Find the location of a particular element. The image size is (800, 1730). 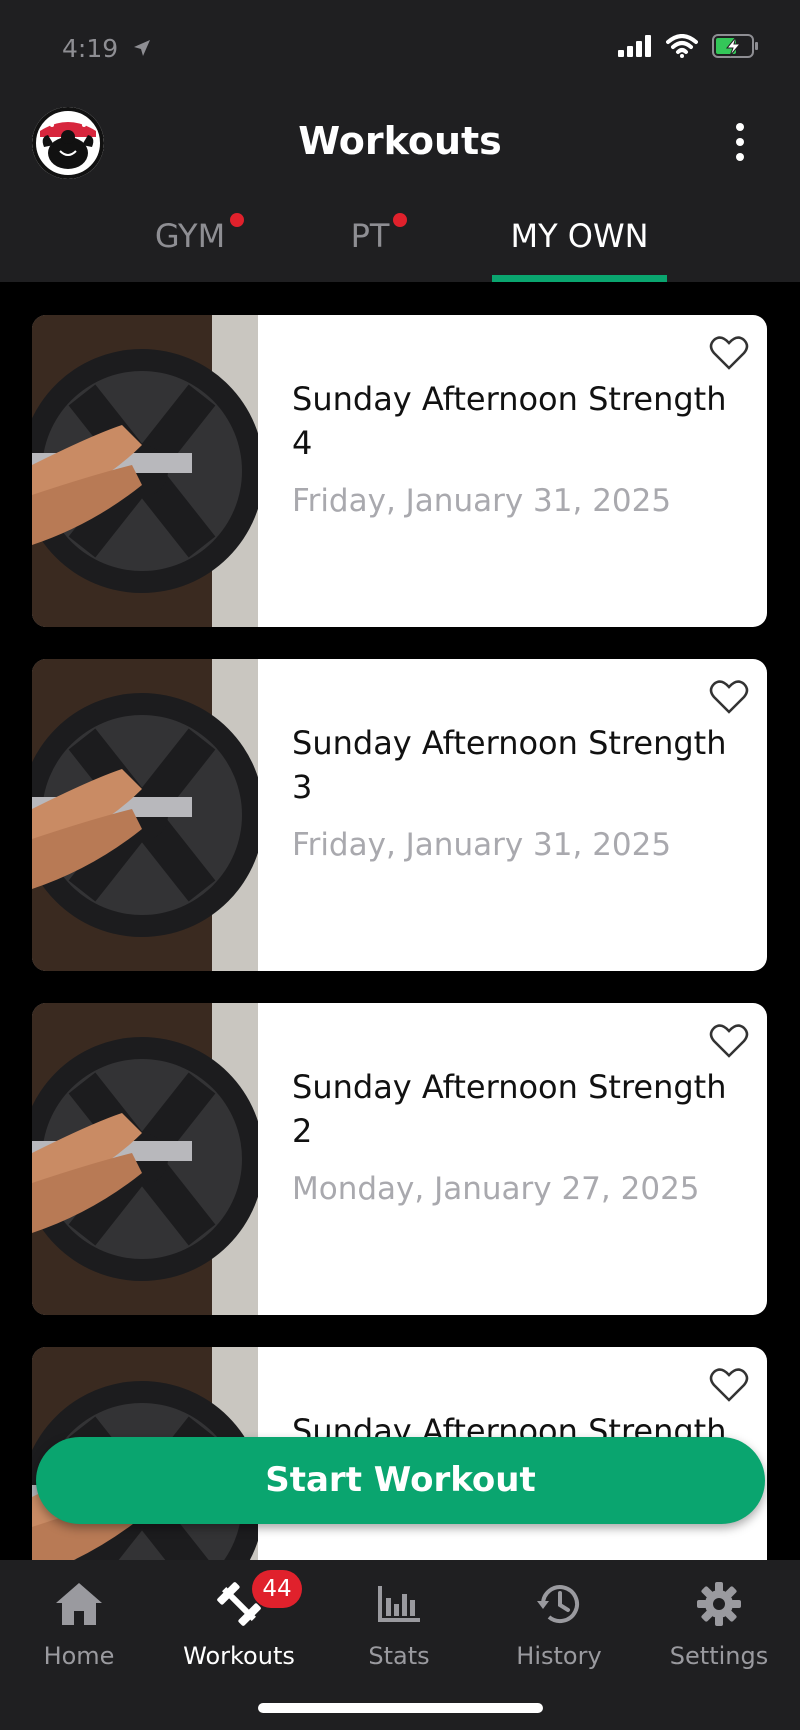

nav-settings: Settings is located at coordinates (719, 1622).